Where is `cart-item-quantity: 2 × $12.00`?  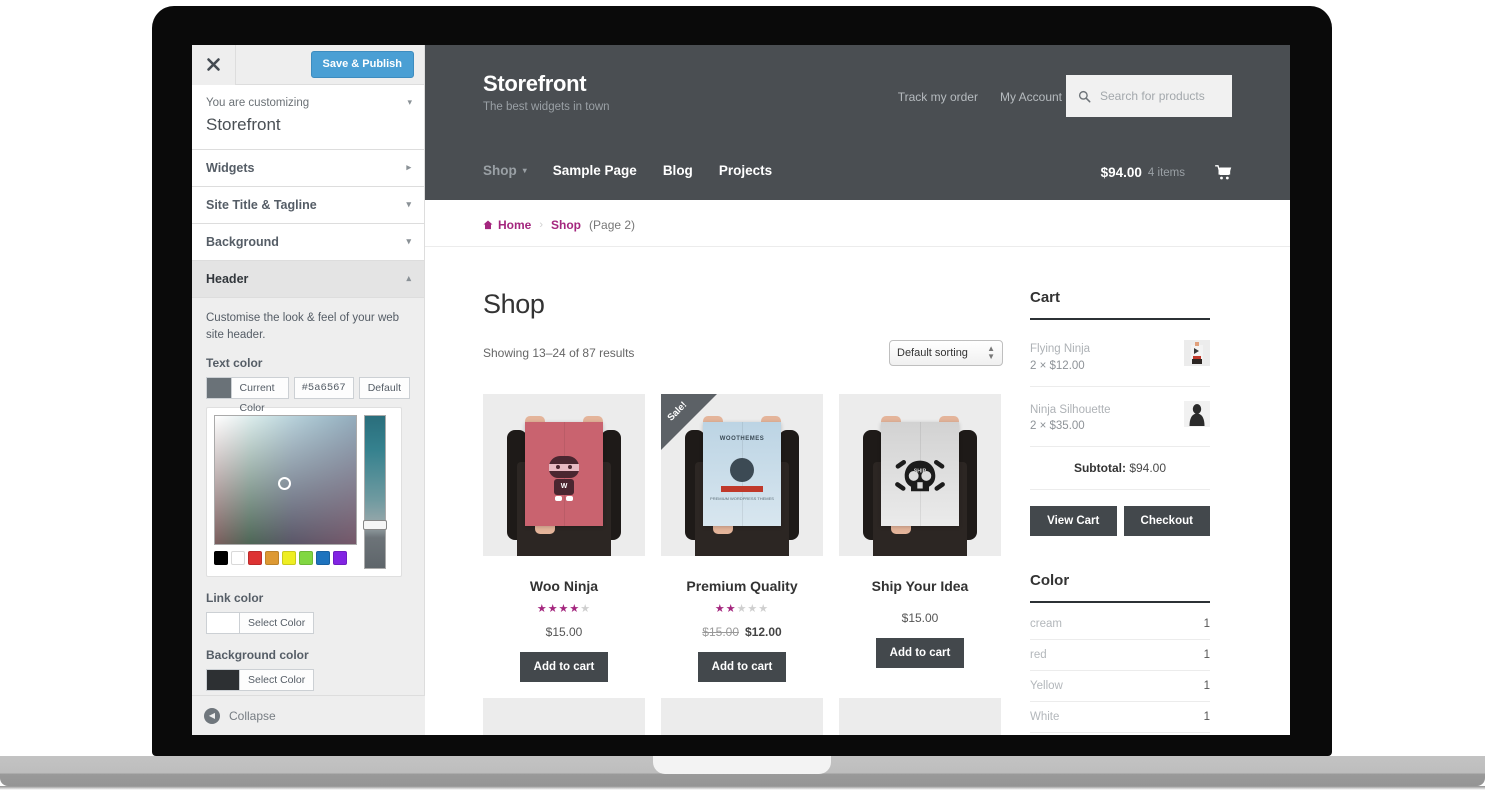 cart-item-quantity: 2 × $12.00 is located at coordinates (1057, 365).